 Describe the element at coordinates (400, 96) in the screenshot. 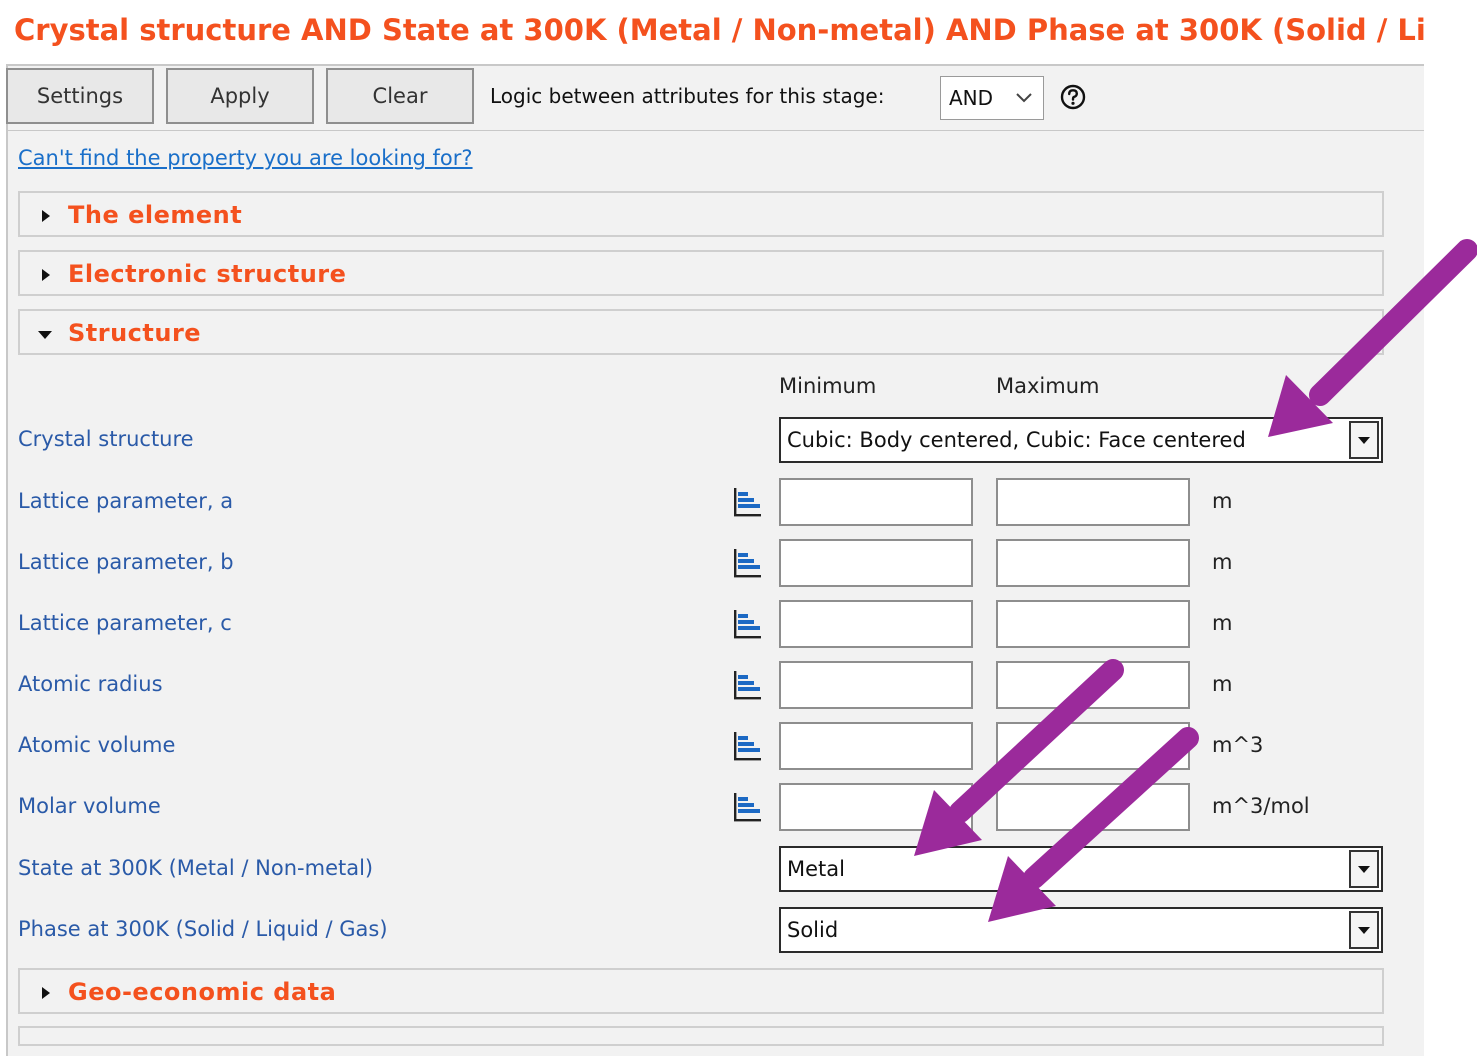

I see `clear-button: Clear` at that location.